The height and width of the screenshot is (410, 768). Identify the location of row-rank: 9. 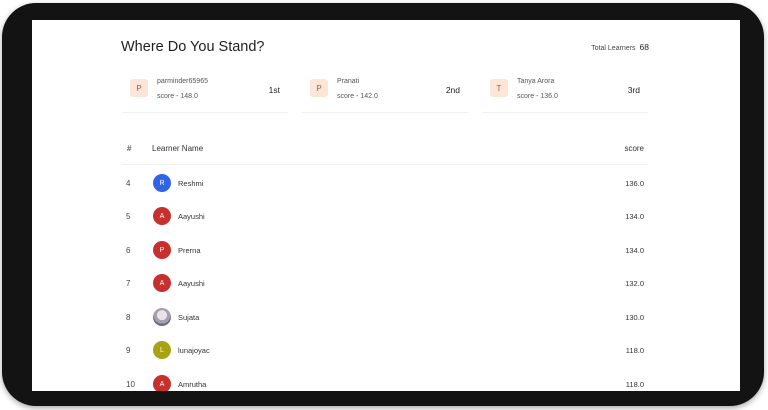
(128, 350).